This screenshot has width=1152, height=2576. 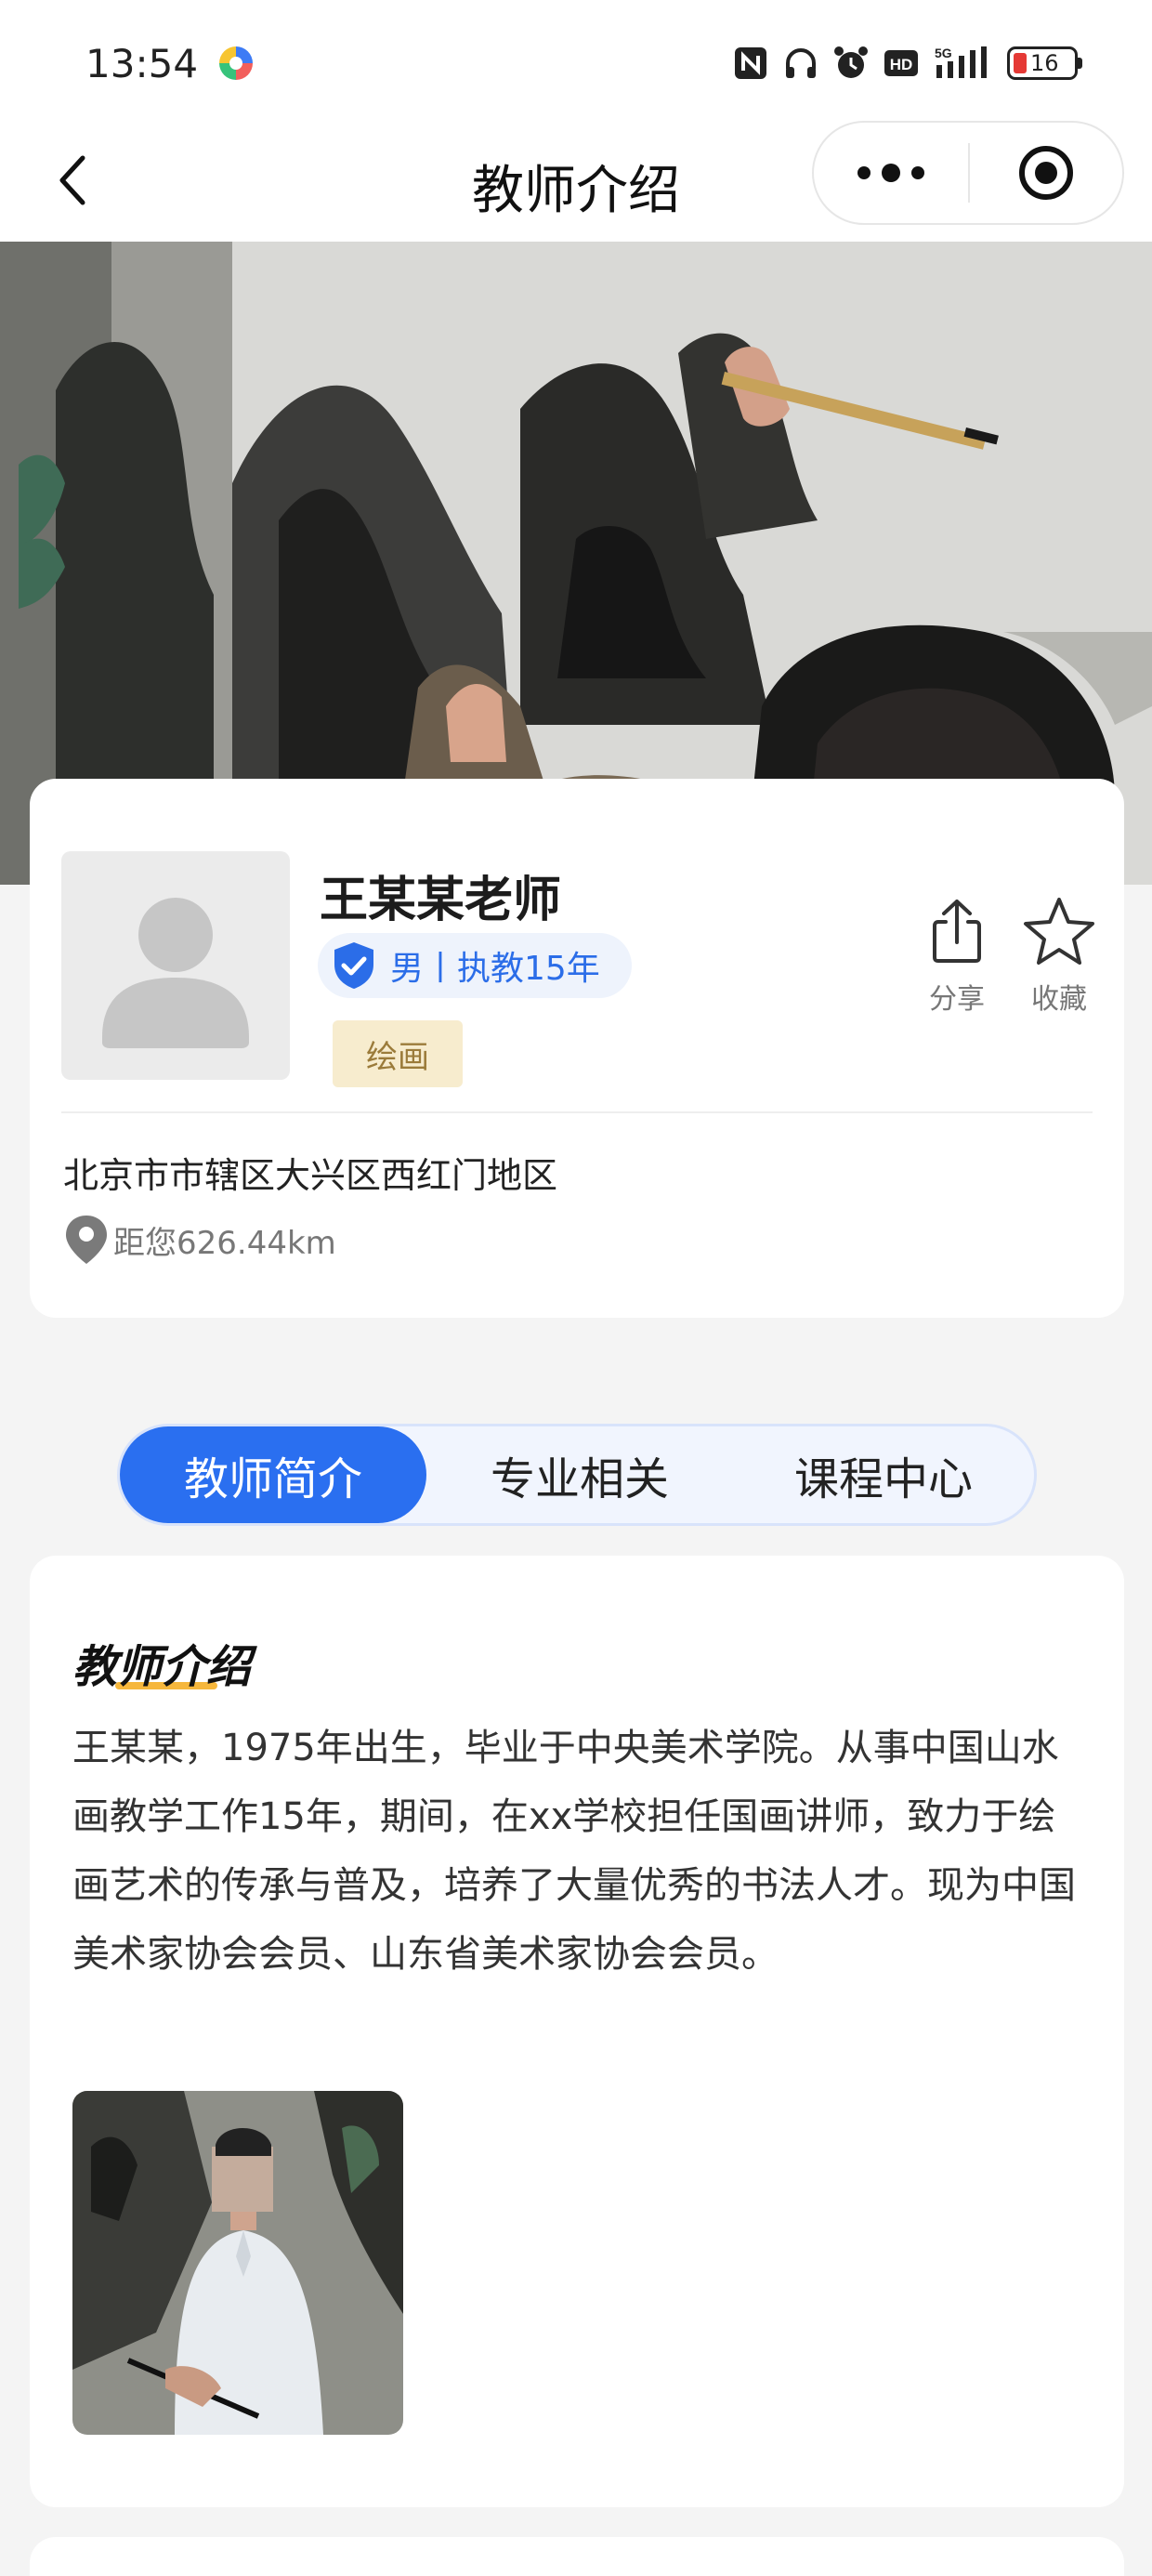 I want to click on distance-row: 距您626.44km, so click(x=199, y=1240).